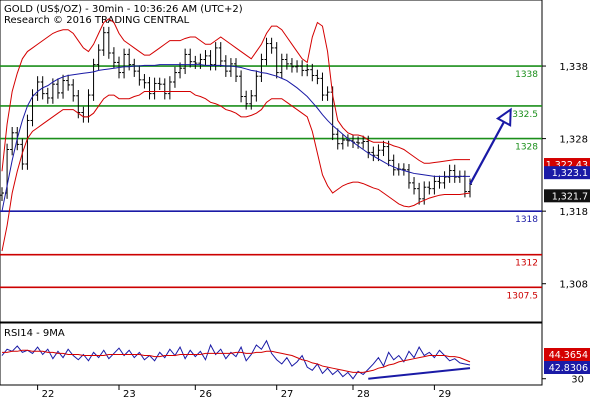 The height and width of the screenshot is (404, 590). I want to click on x-tick-label: 23, so click(129, 394).